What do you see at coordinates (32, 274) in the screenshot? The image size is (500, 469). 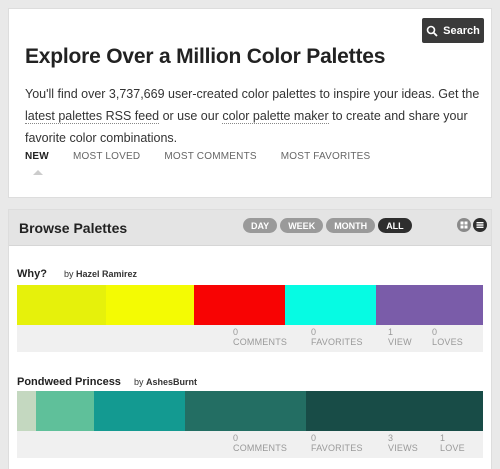 I see `palette-title: Why?` at bounding box center [32, 274].